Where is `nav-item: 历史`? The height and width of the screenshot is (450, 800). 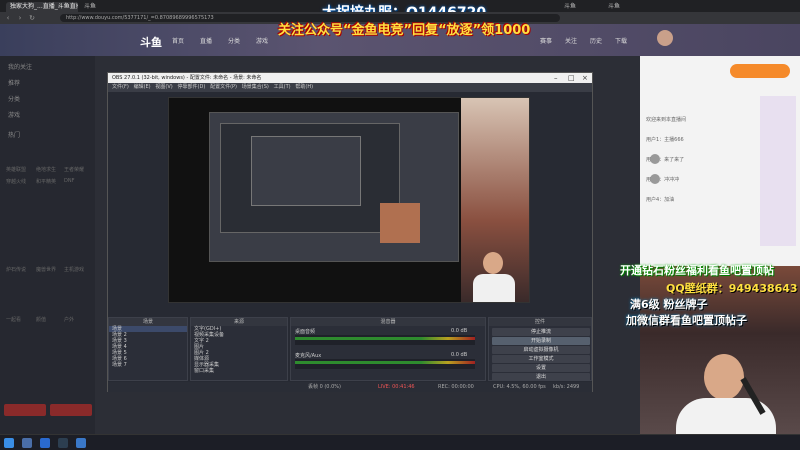 nav-item: 历史 is located at coordinates (596, 40).